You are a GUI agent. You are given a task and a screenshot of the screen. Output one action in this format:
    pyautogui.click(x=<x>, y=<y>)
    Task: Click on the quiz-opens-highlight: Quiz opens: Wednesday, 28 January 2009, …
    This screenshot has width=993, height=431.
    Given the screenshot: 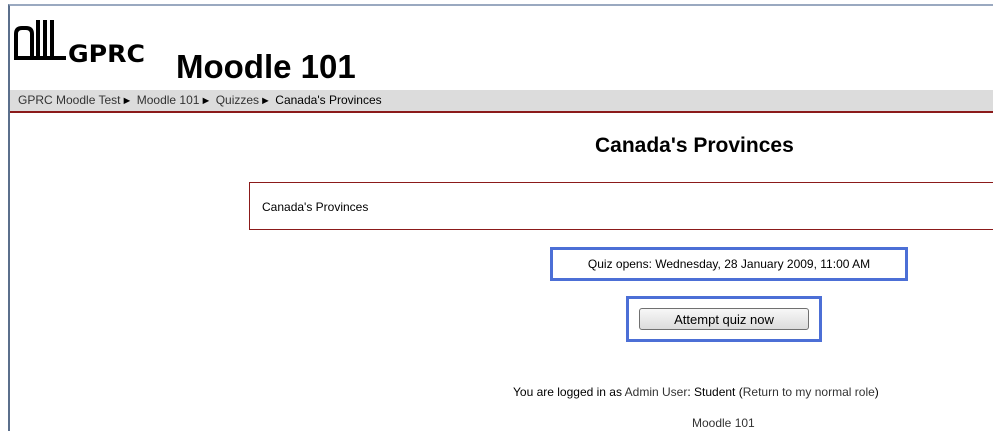 What is the action you would take?
    pyautogui.click(x=729, y=264)
    